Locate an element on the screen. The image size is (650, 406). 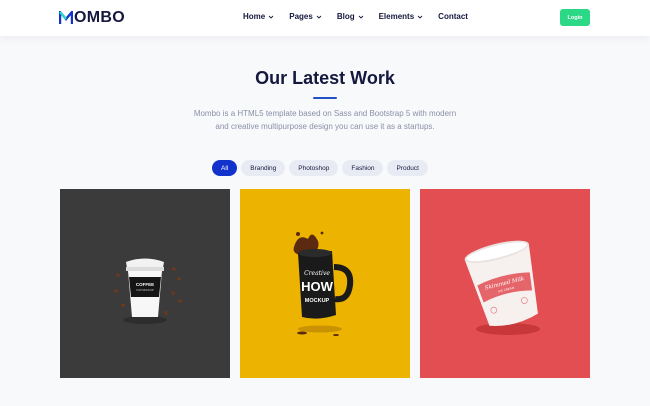
portfolio-item-coffee-cup: COFFEE CUP MOCKUP is located at coordinates (145, 283).